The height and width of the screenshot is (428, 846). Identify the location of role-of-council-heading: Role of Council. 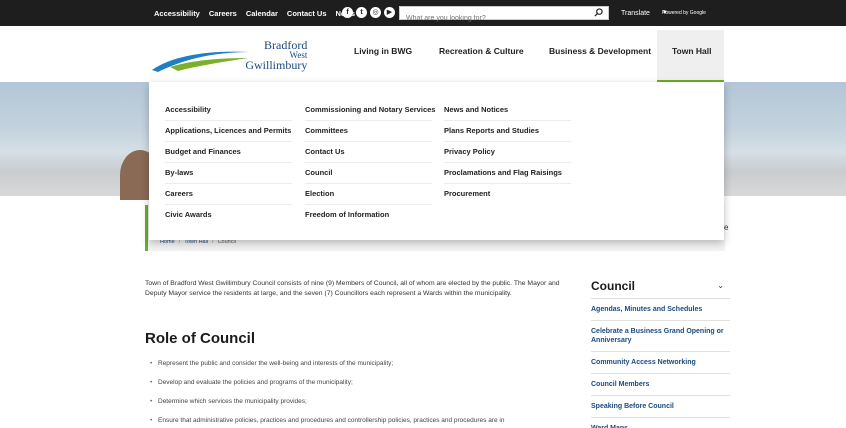
(200, 338).